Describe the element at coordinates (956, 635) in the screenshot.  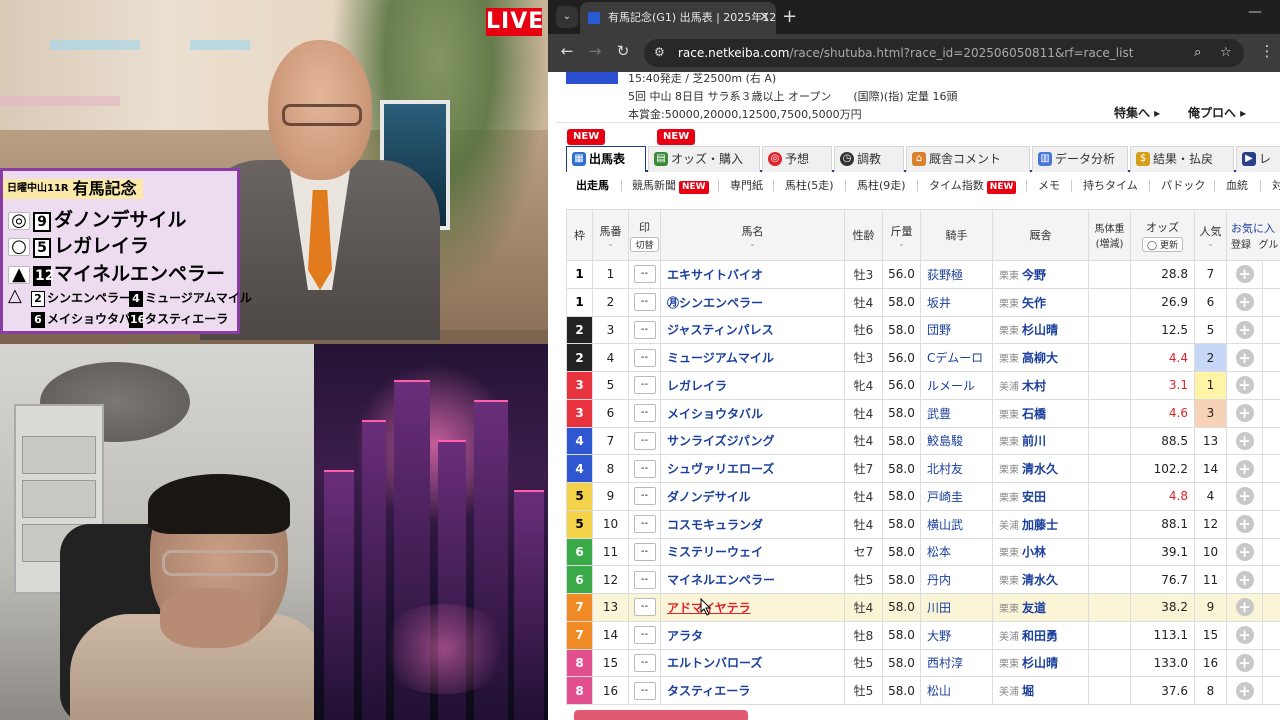
I see `jockey-link: 大野` at that location.